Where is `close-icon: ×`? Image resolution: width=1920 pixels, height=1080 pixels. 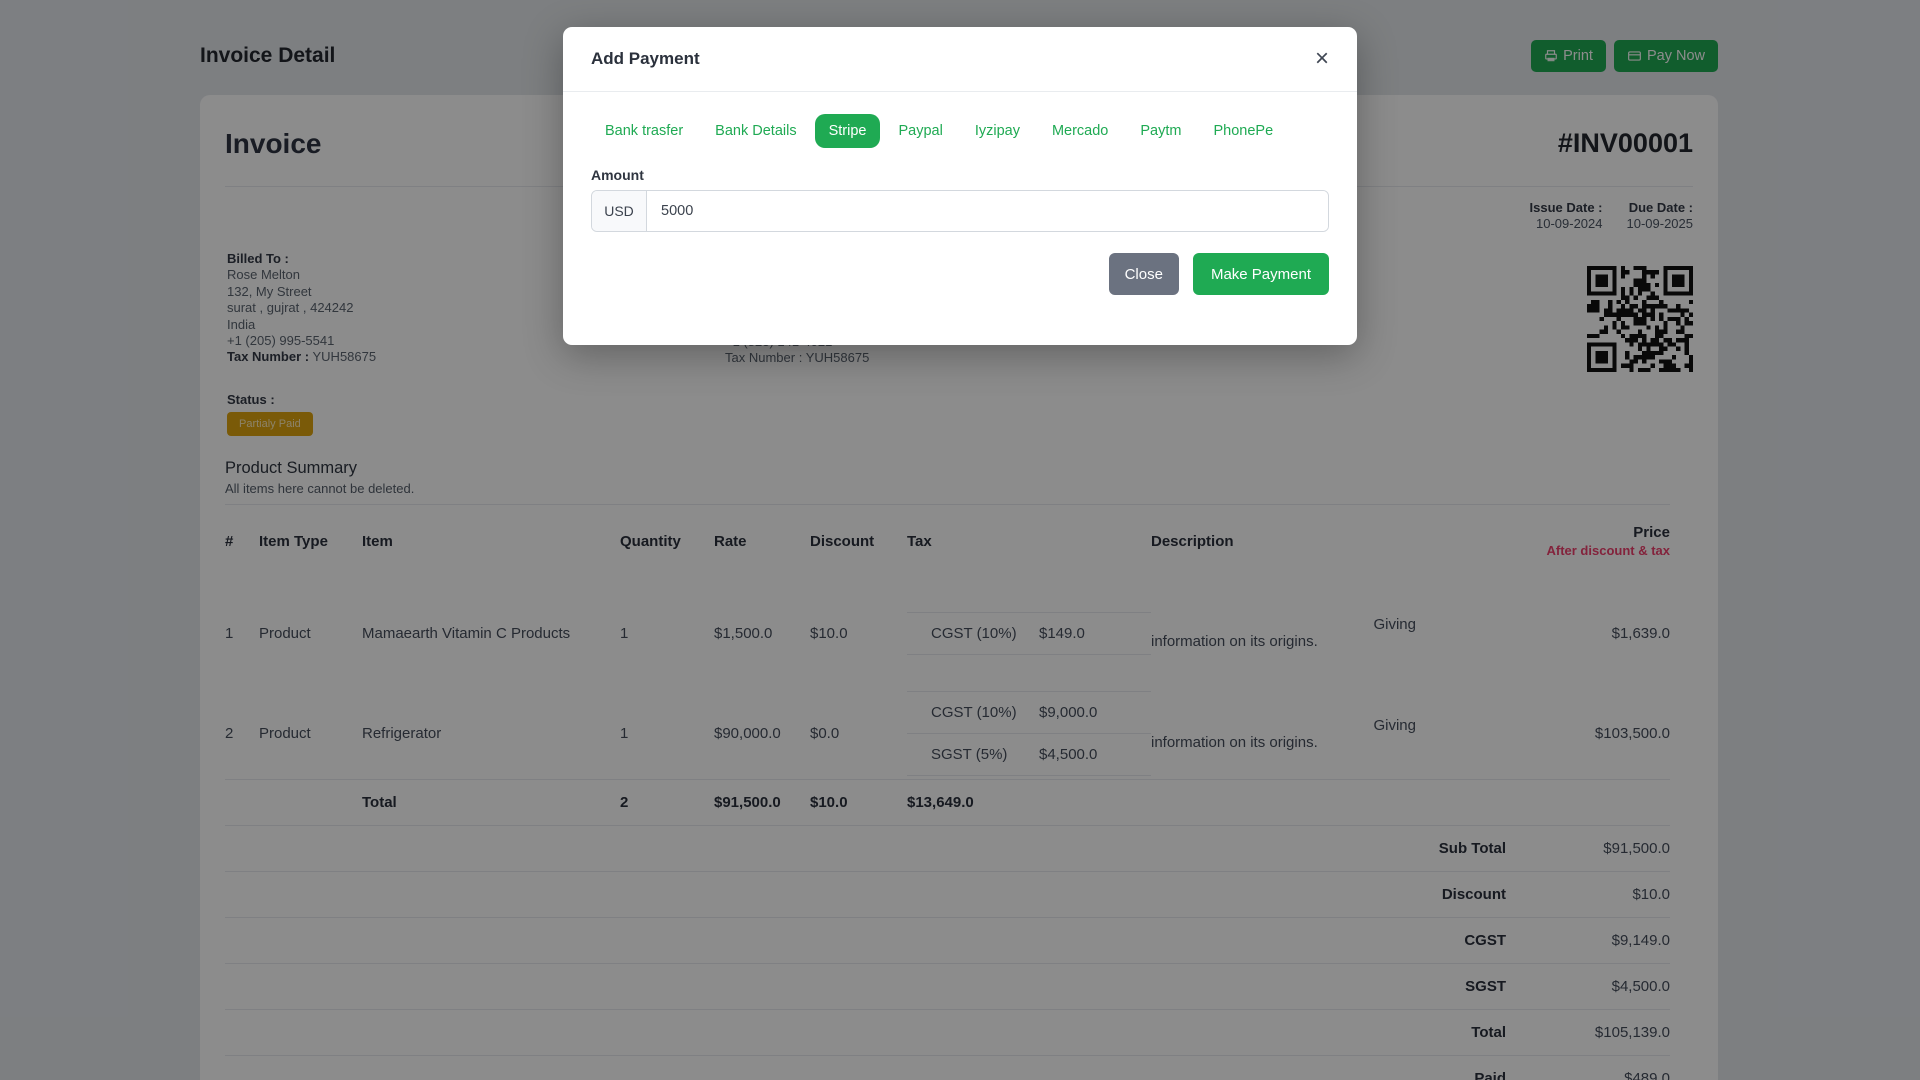 close-icon: × is located at coordinates (1322, 59).